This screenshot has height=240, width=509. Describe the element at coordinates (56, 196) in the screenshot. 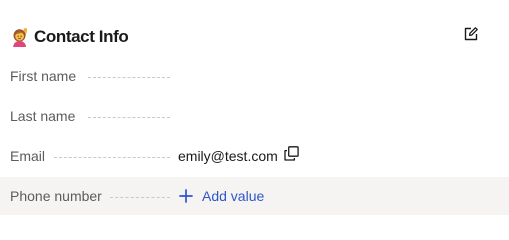

I see `field-label: Phone number` at that location.